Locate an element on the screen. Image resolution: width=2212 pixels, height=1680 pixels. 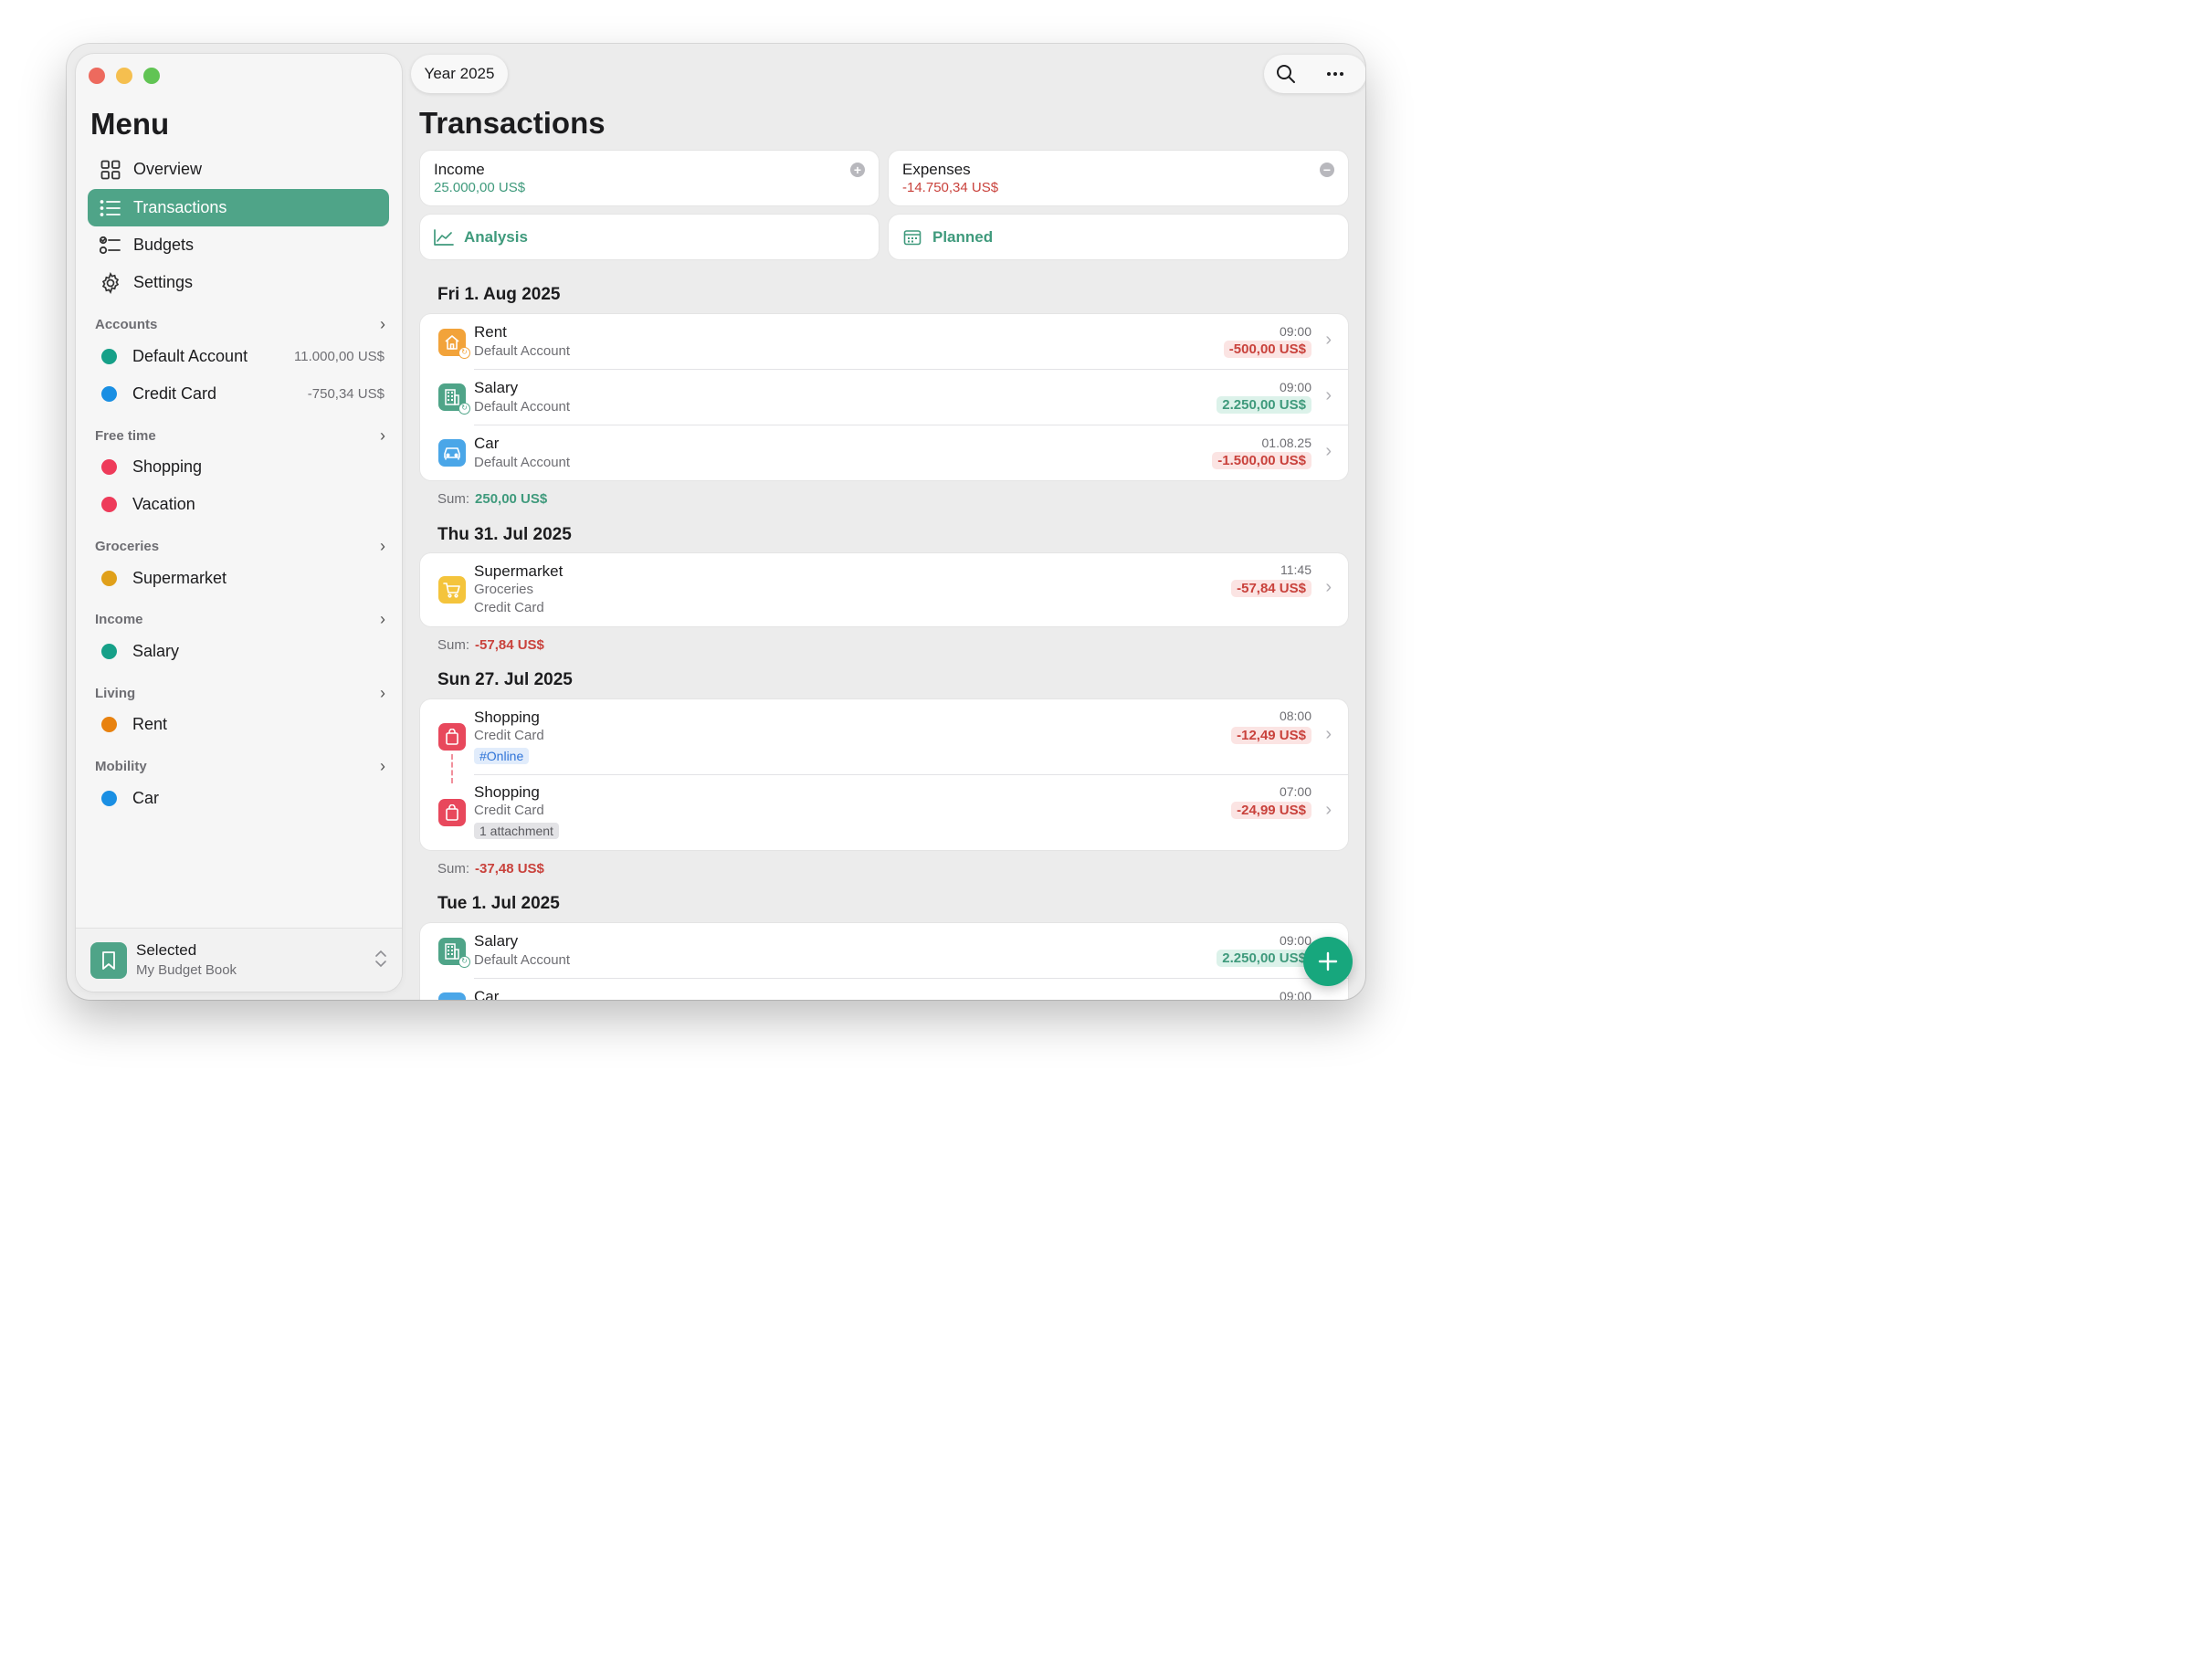
group-header-accounts: Accounts › is located at coordinates (240, 324).